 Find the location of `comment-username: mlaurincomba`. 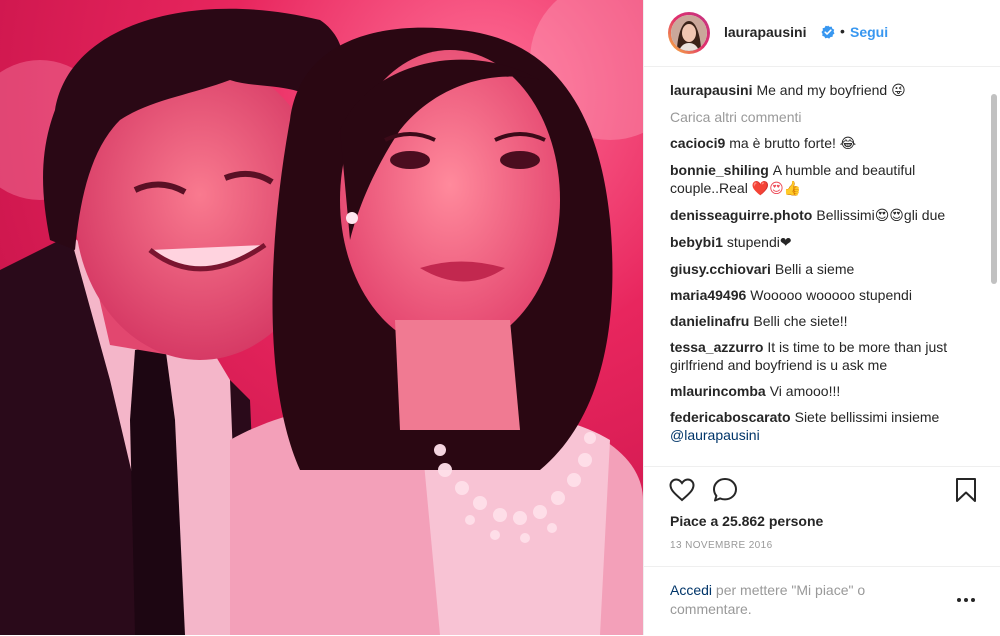

comment-username: mlaurincomba is located at coordinates (718, 391).